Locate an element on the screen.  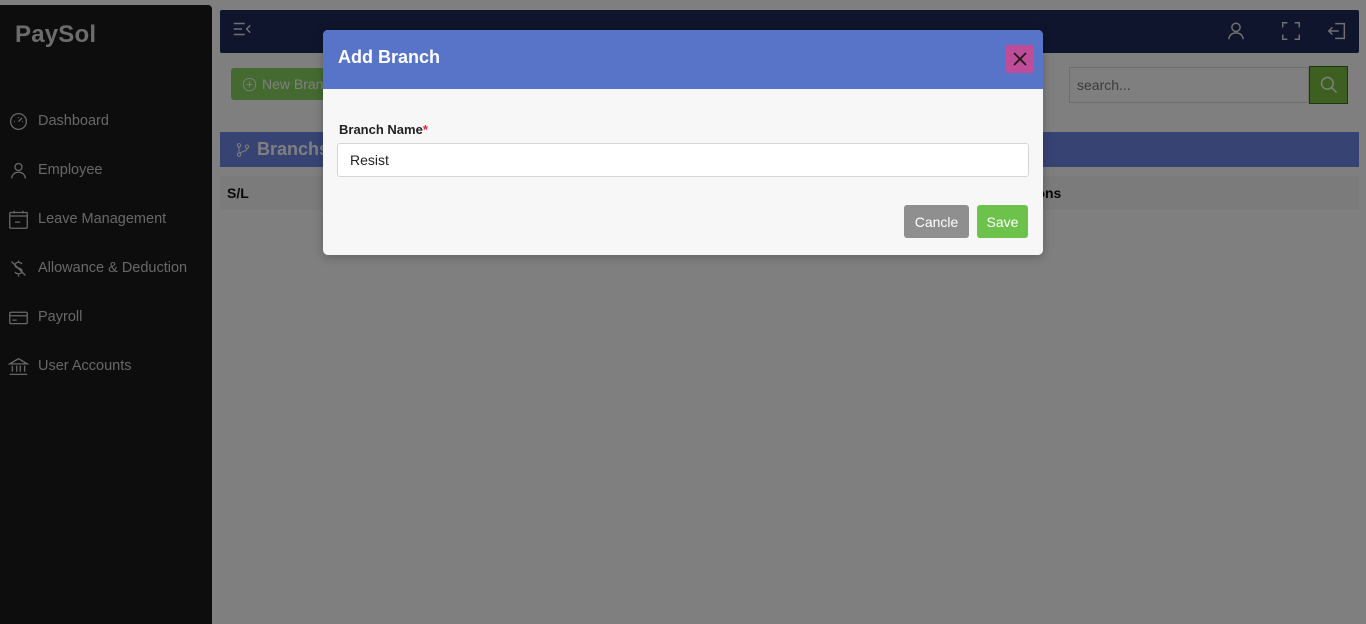
close-icon is located at coordinates (1020, 59).